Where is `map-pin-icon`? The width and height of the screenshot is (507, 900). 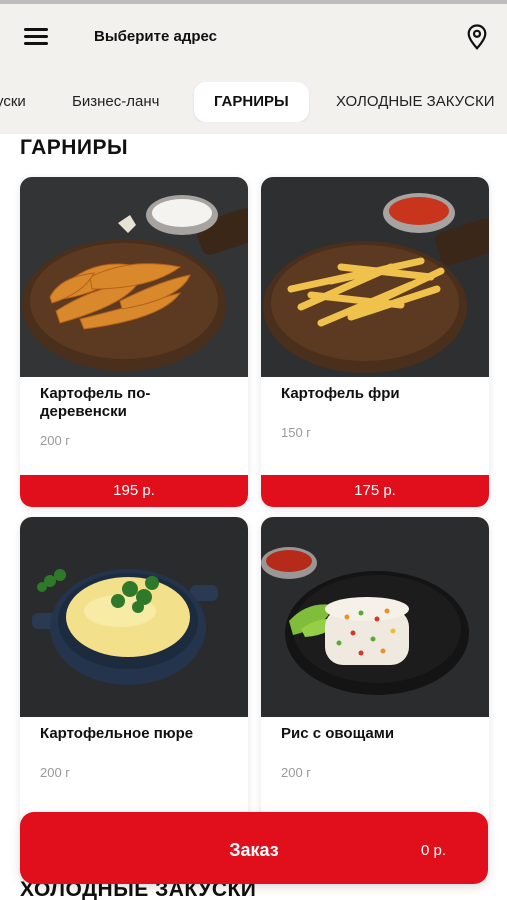 map-pin-icon is located at coordinates (477, 37).